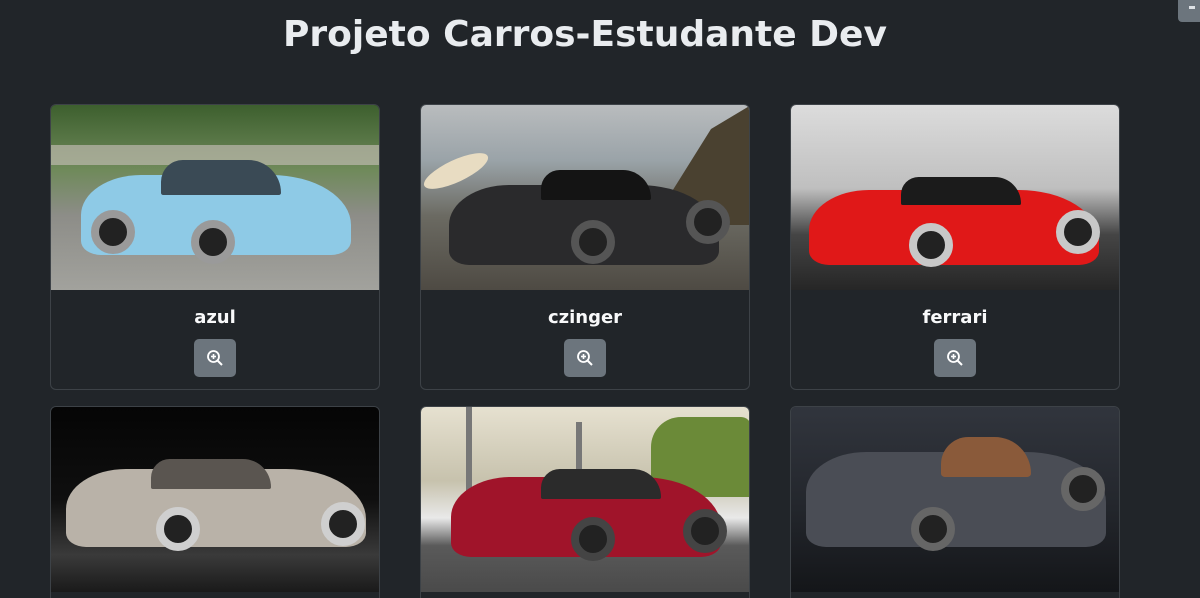 This screenshot has width=1200, height=598. Describe the element at coordinates (1189, 11) in the screenshot. I see `close-button` at that location.